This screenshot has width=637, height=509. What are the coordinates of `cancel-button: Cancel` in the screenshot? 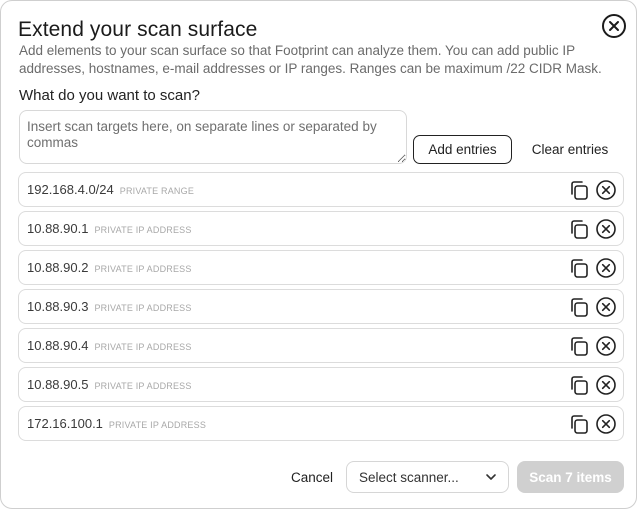 It's located at (312, 477).